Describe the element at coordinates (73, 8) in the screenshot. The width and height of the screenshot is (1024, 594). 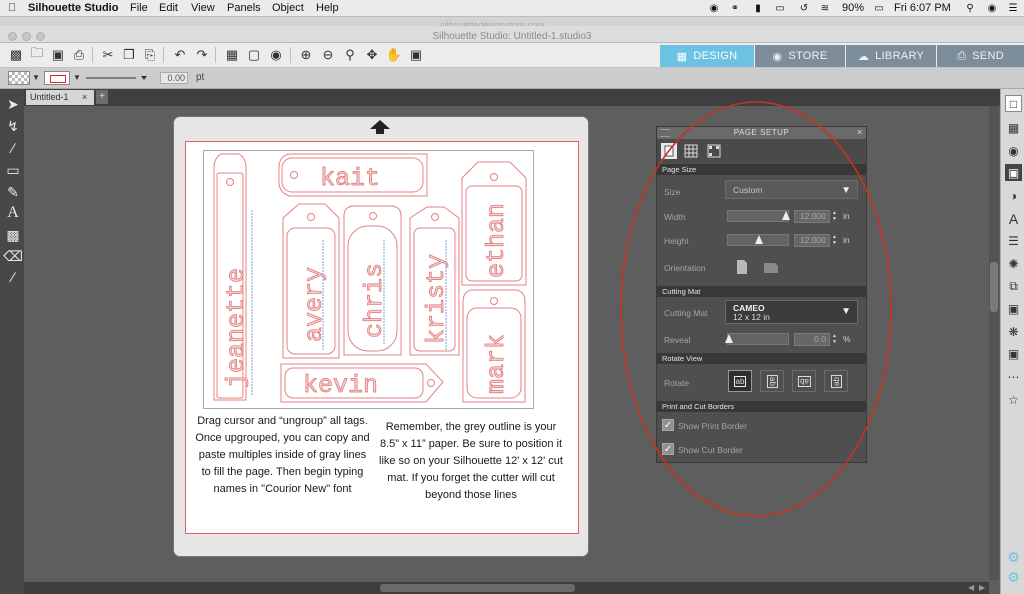
I see `app-menu: Silhouette Studio` at that location.